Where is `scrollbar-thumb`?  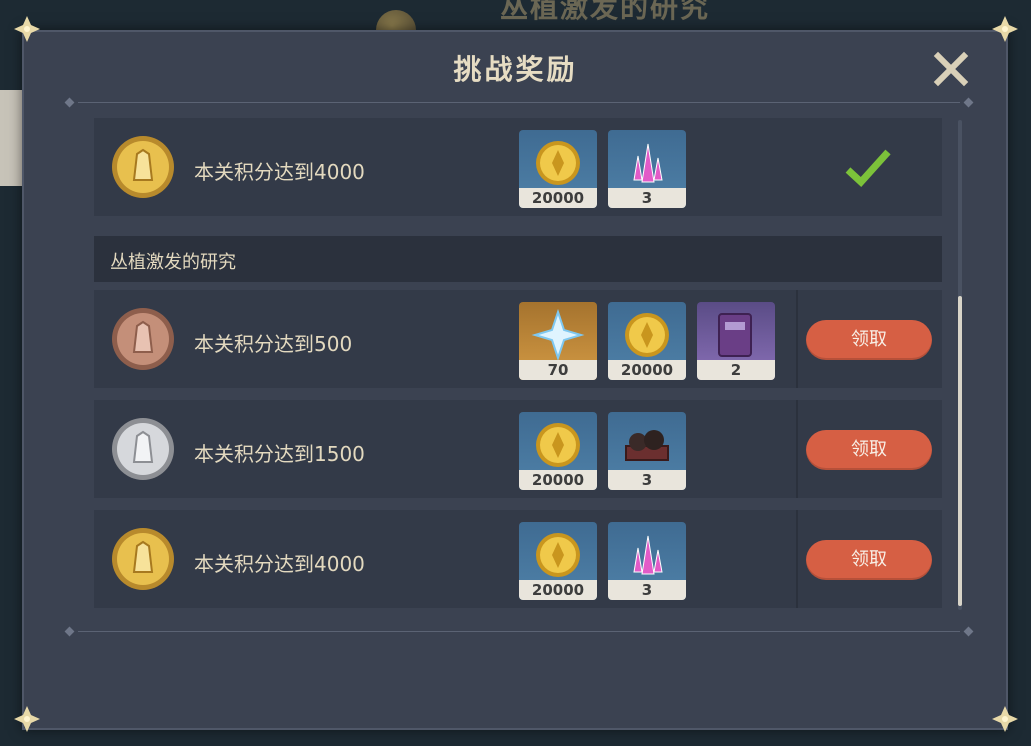
scrollbar-thumb is located at coordinates (960, 451).